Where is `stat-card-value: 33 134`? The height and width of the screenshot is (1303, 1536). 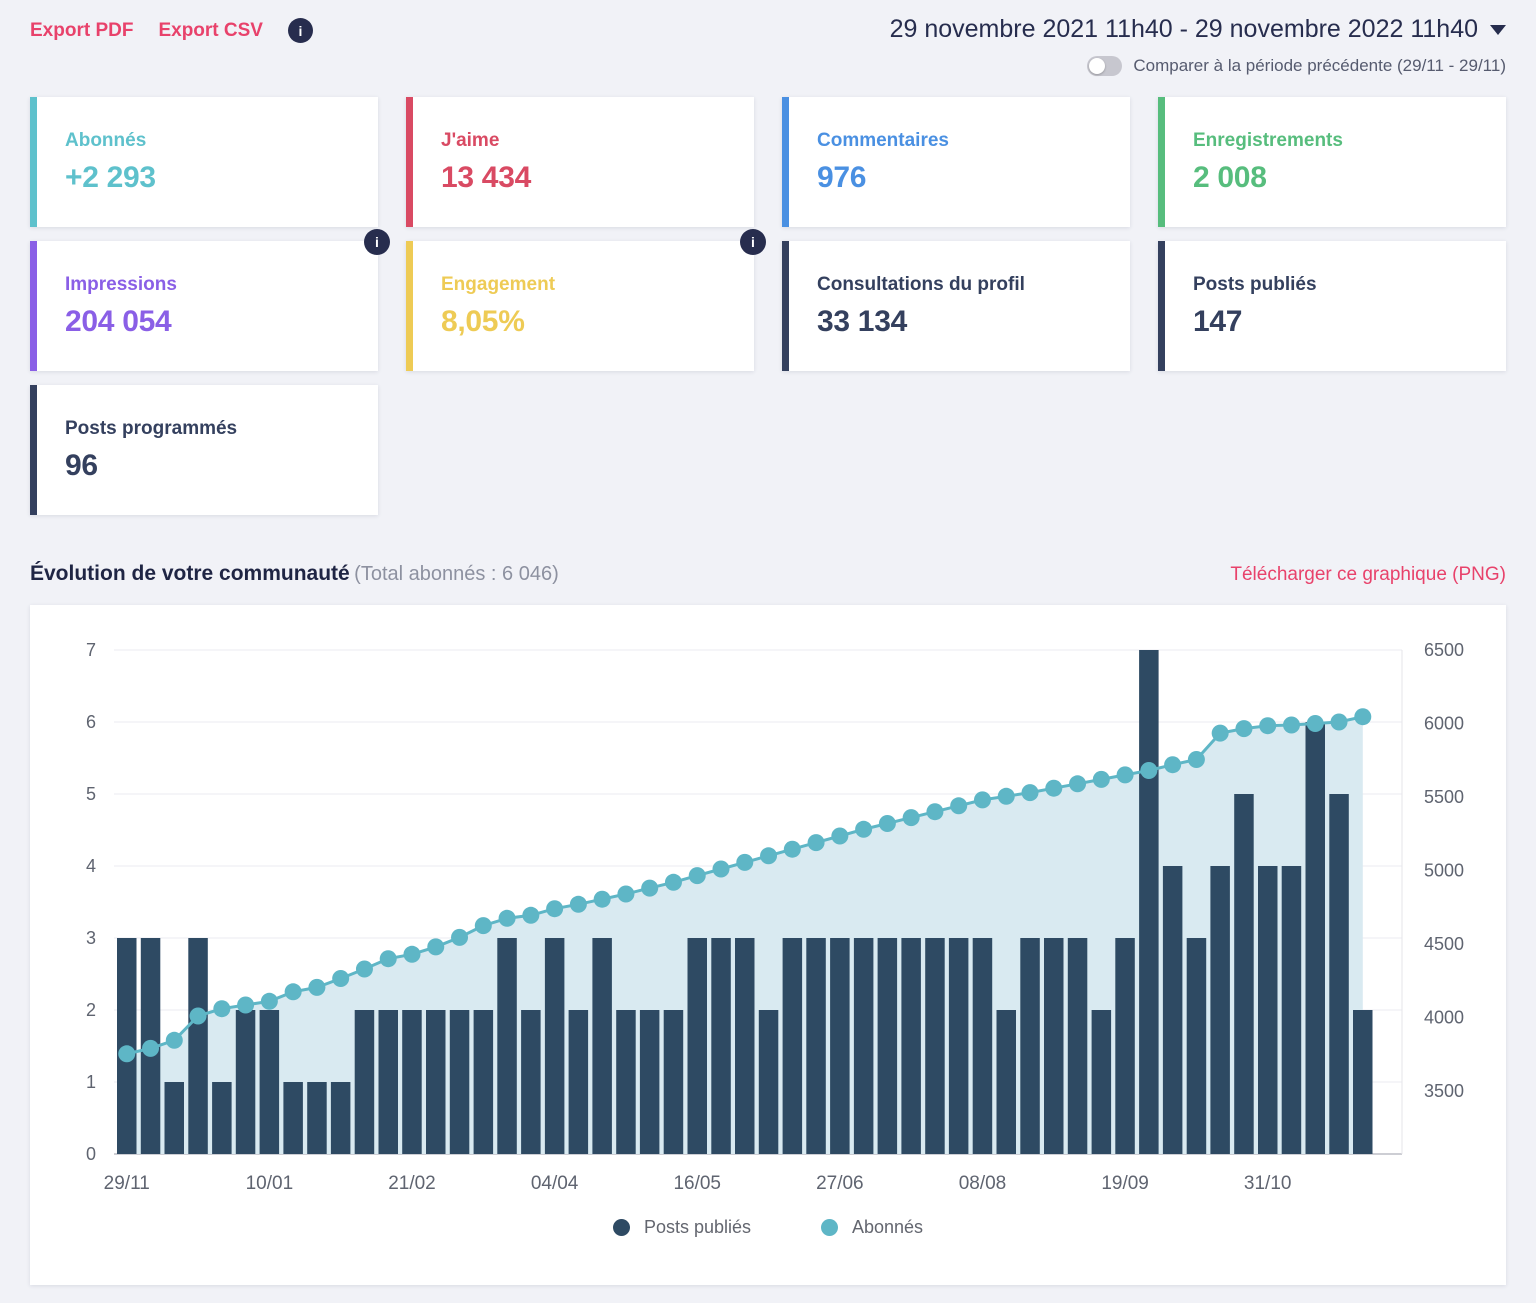 stat-card-value: 33 134 is located at coordinates (862, 321).